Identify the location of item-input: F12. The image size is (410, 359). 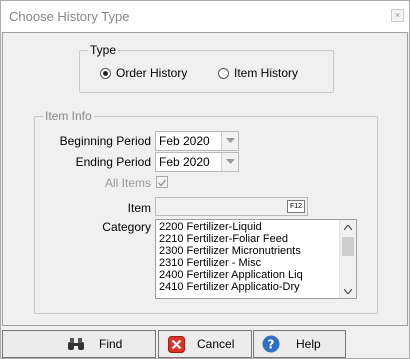
(231, 206).